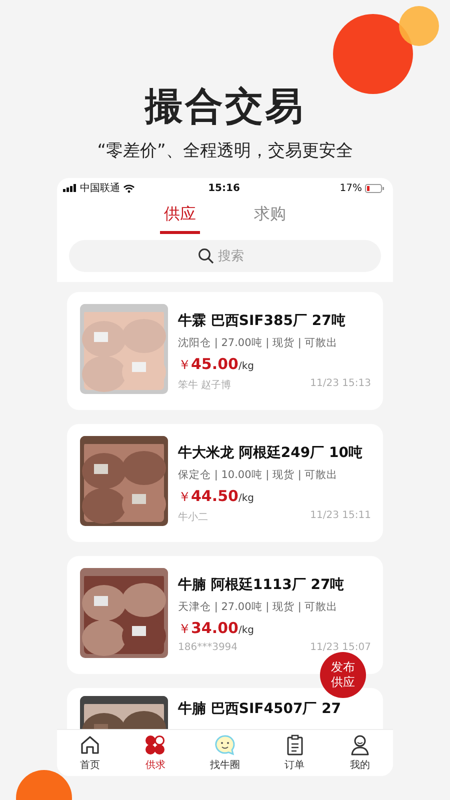 This screenshot has height=800, width=450. What do you see at coordinates (360, 745) in the screenshot?
I see `person-icon` at bounding box center [360, 745].